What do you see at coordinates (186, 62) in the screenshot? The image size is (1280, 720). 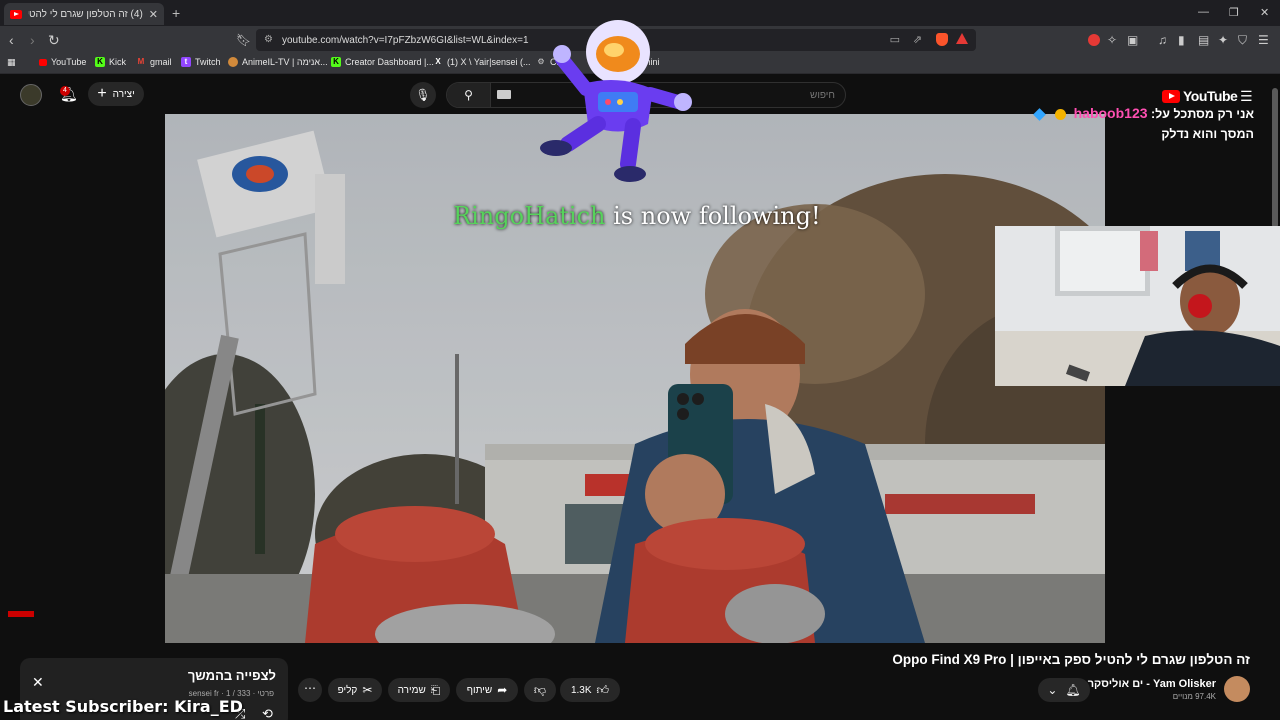 I see `twitch-icon: t` at bounding box center [186, 62].